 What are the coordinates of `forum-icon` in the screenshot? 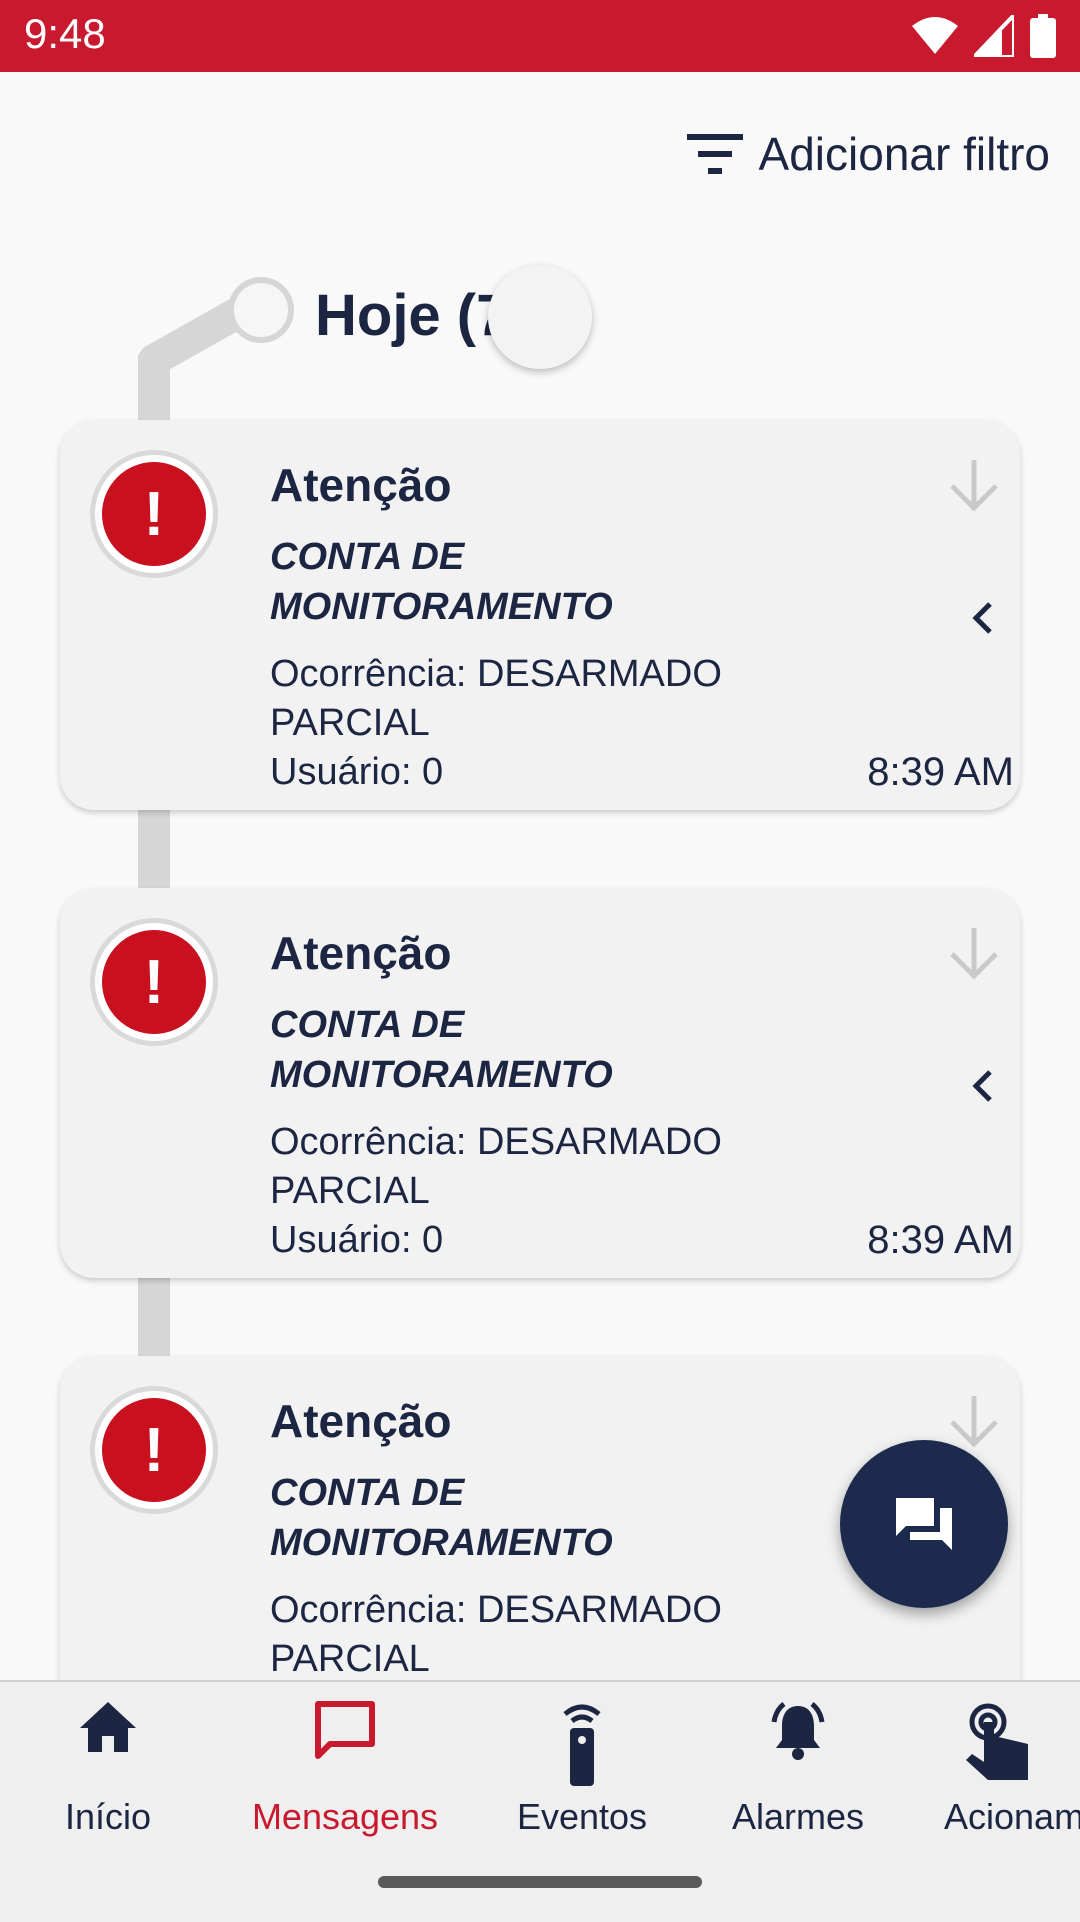 It's located at (924, 1524).